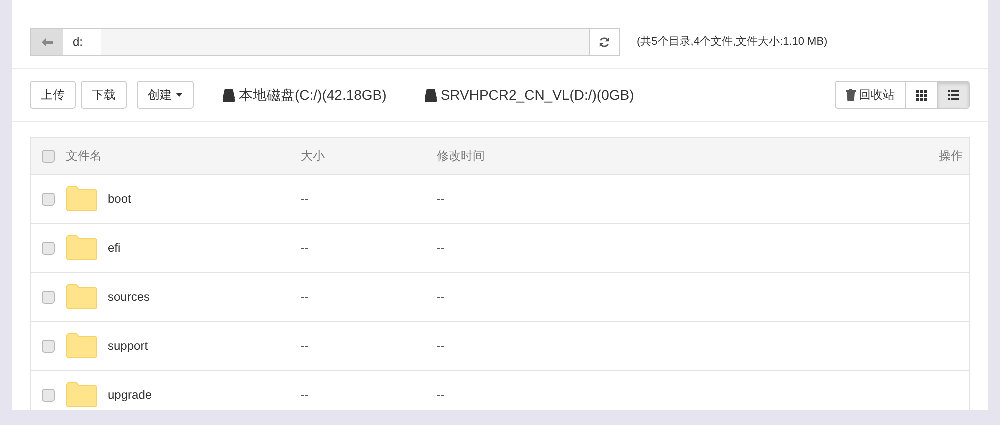 The height and width of the screenshot is (425, 1000). I want to click on folder-name-link: boot, so click(120, 199).